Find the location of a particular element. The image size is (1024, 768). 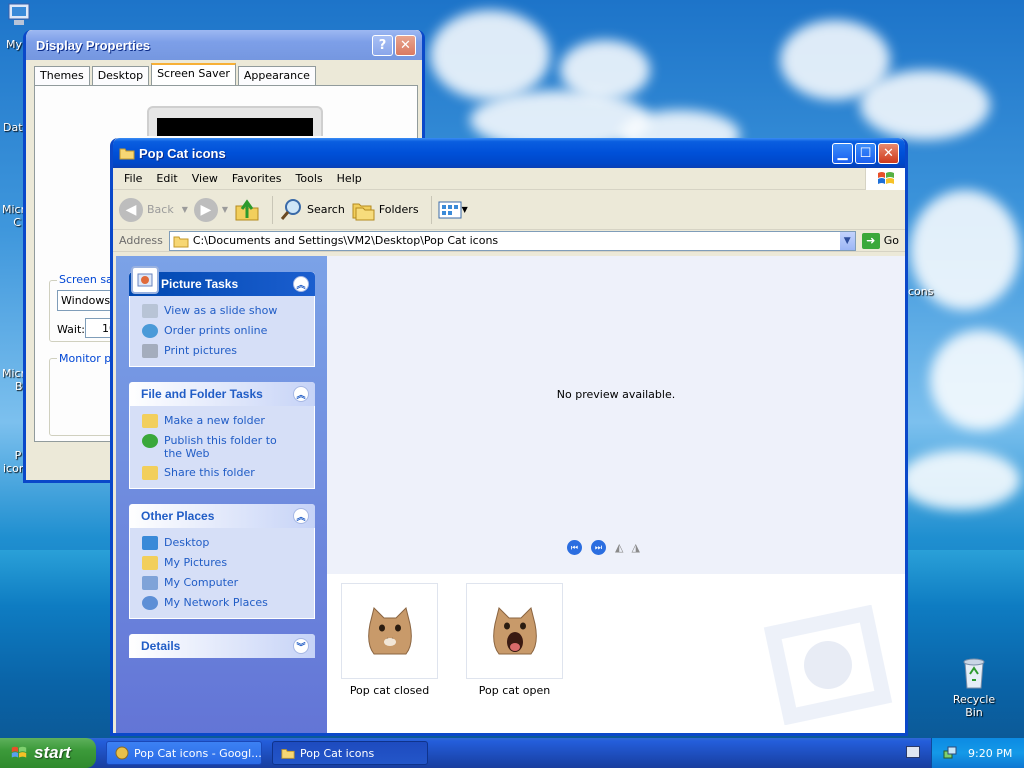

previous-image-icon: ⏮ is located at coordinates (574, 547).